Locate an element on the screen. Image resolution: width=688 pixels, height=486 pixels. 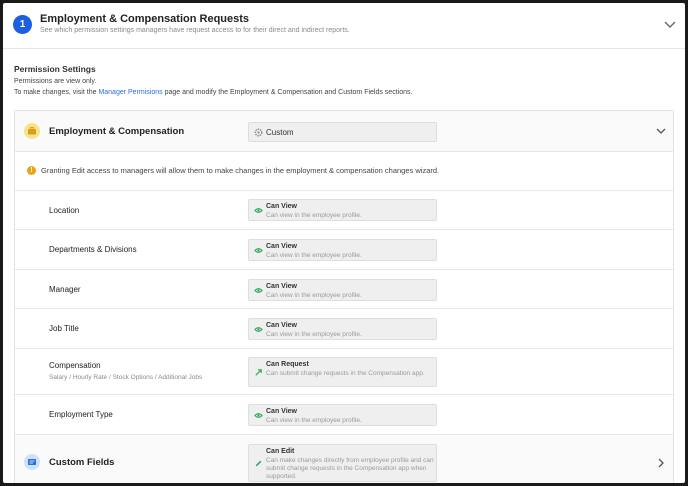
request-arrow-icon is located at coordinates (258, 372).